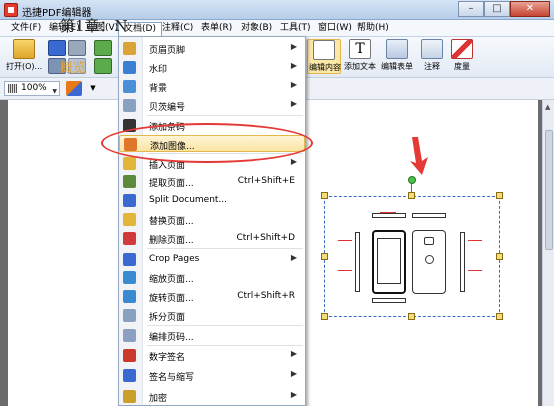 The height and width of the screenshot is (406, 554). What do you see at coordinates (129, 315) in the screenshot?
I see `split-page-icon` at bounding box center [129, 315].